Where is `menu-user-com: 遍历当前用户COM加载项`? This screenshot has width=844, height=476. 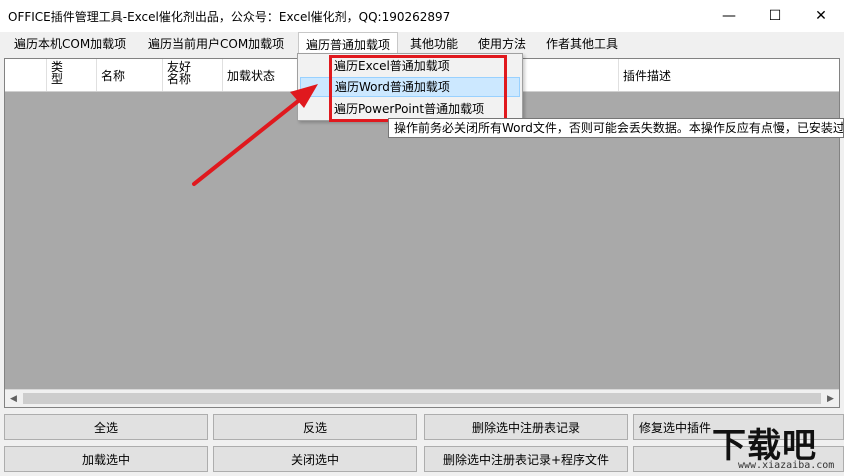
menu-user-com: 遍历当前用户COM加载项 is located at coordinates (216, 44).